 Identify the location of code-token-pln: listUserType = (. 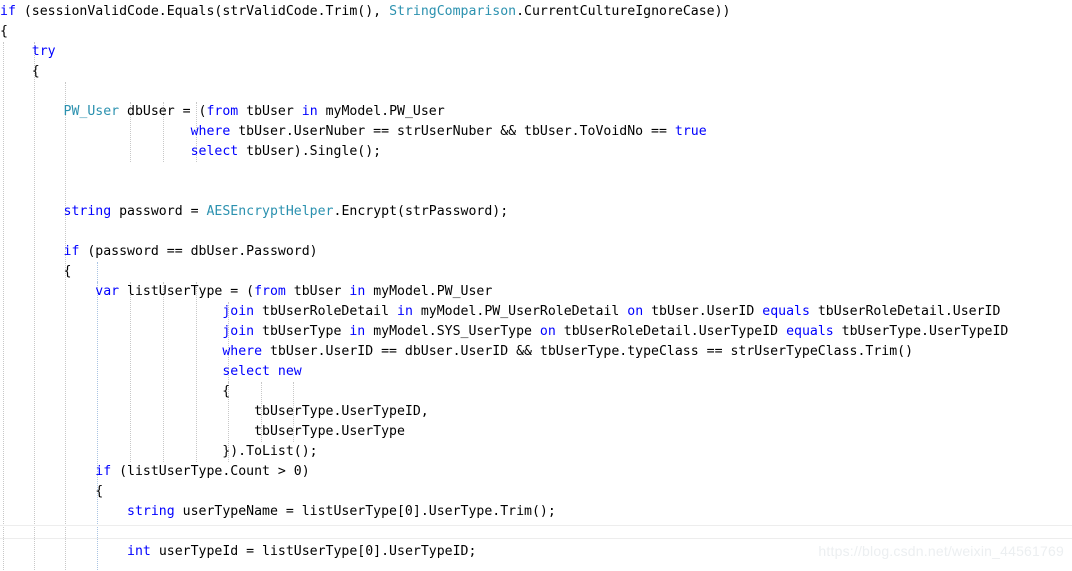
(187, 291).